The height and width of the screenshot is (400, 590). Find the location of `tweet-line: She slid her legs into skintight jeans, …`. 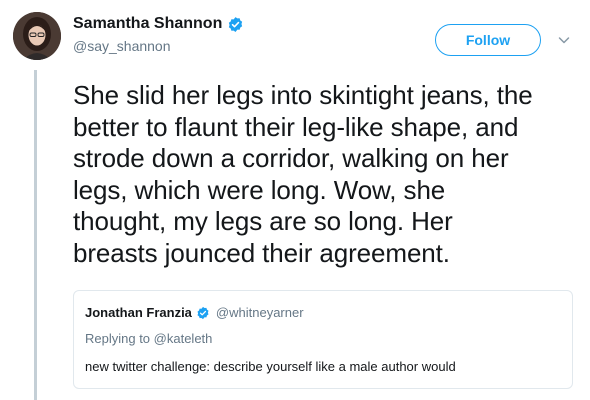

tweet-line: She slid her legs into skintight jeans, … is located at coordinates (303, 95).